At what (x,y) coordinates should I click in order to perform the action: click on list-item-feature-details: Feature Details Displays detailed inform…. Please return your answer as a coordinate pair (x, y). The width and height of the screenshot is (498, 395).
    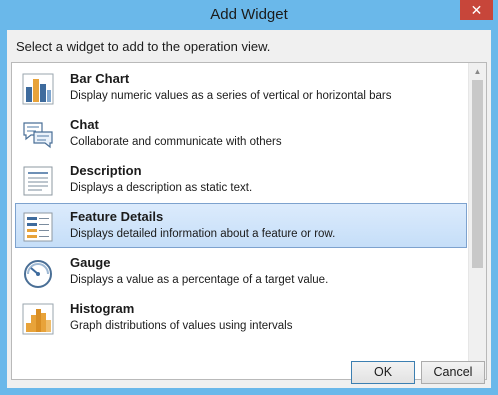
    Looking at the image, I should click on (241, 225).